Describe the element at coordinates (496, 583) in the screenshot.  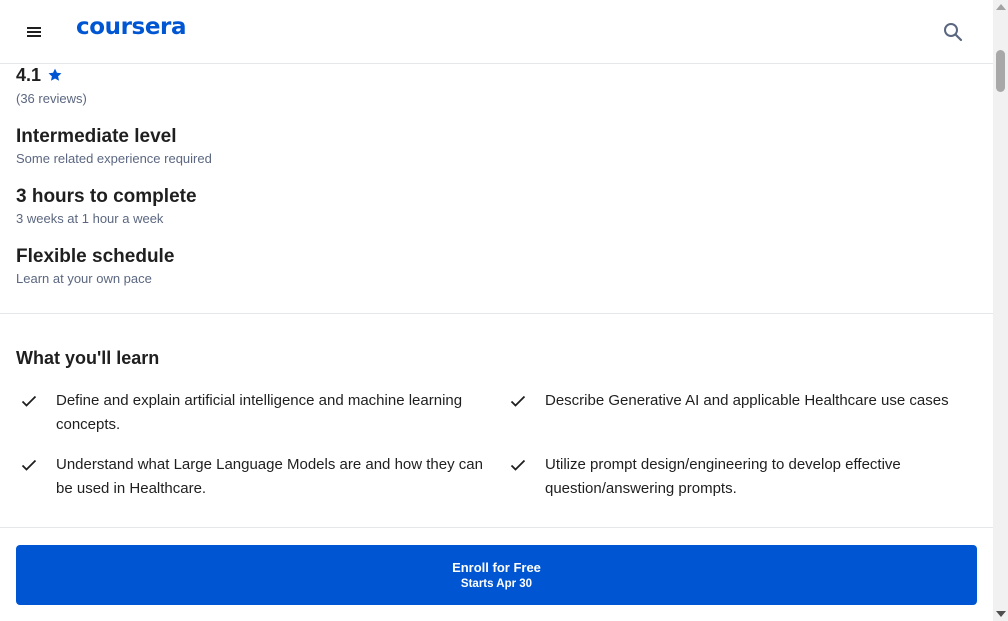
I see `enroll-start-date: Starts Apr 30` at that location.